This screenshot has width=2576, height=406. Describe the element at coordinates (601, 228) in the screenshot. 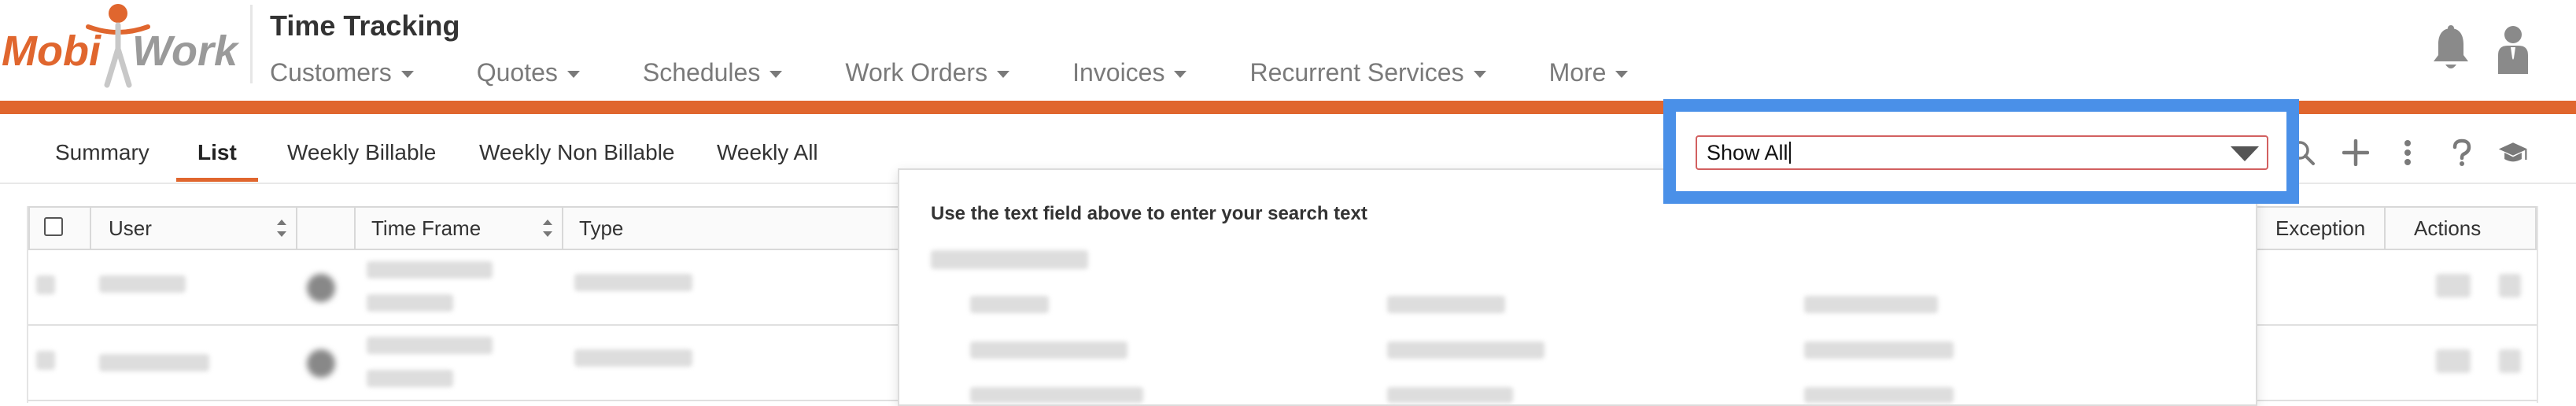

I see `column-label: Type` at that location.